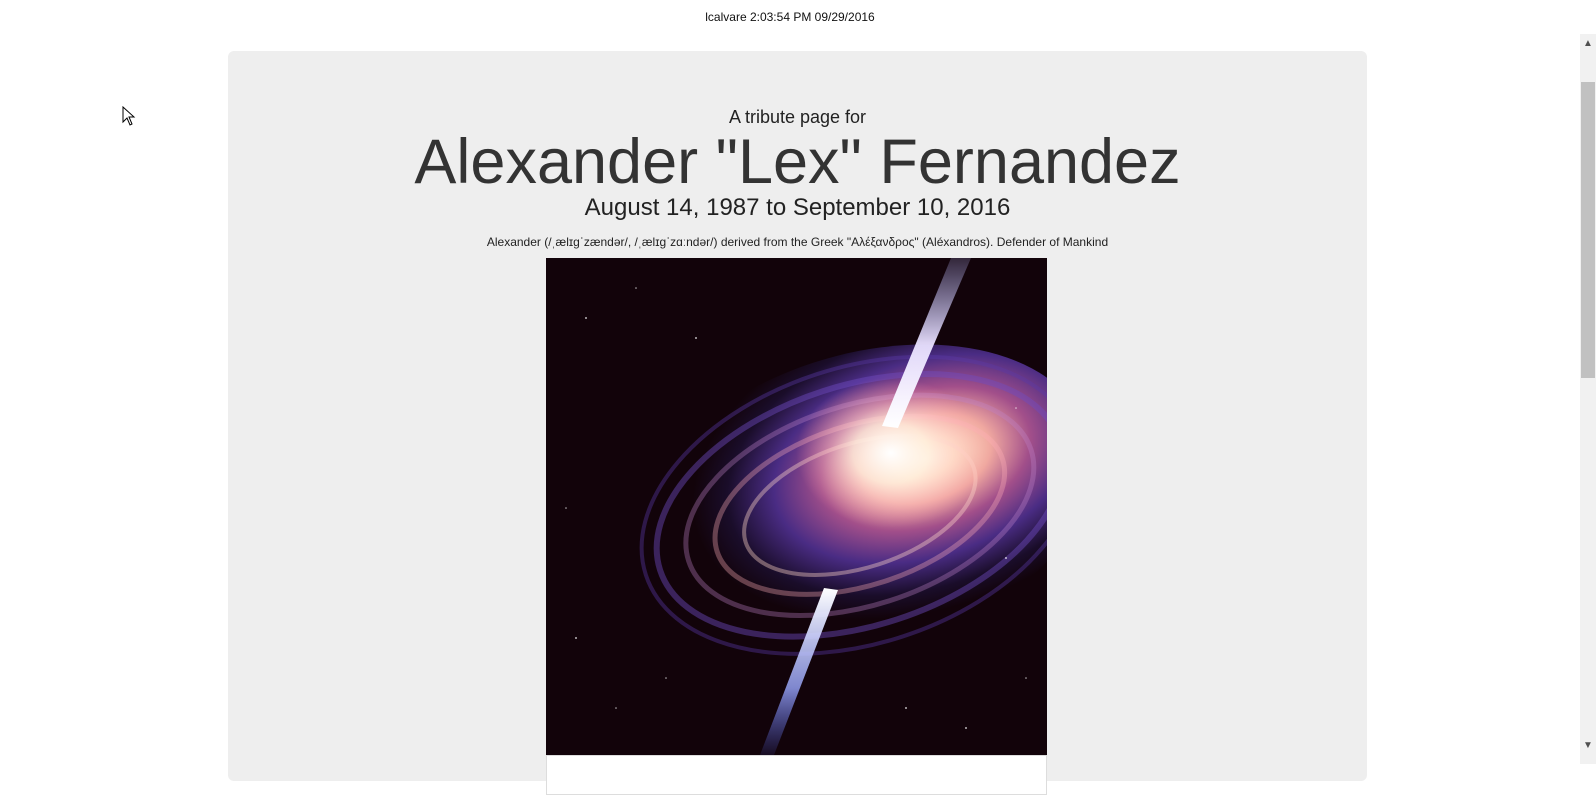 The image size is (1596, 795). Describe the element at coordinates (129, 116) in the screenshot. I see `mouse-cursor-icon` at that location.